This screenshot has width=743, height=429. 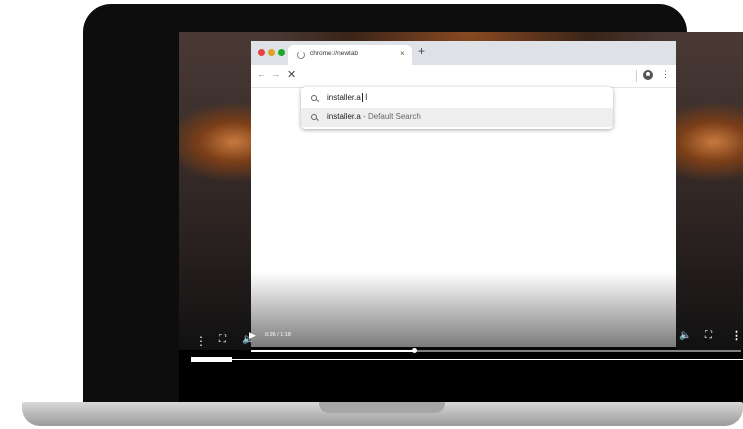 What do you see at coordinates (278, 335) in the screenshot?
I see `video-time: 0:26 / 1:18` at bounding box center [278, 335].